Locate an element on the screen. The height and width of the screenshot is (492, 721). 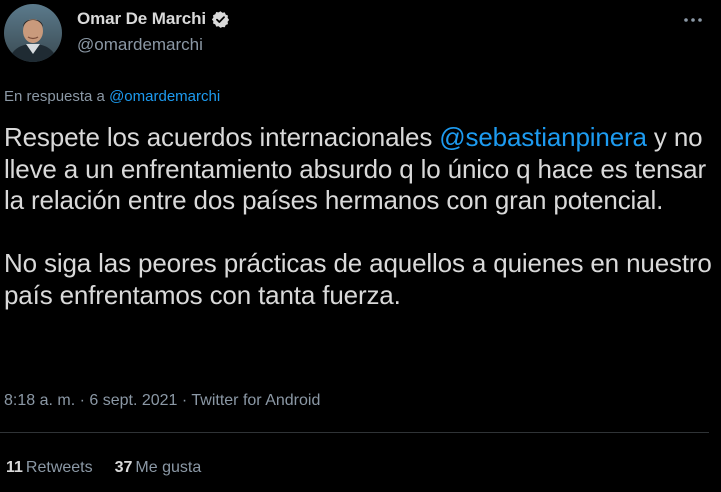
retweets-label: Retweets is located at coordinates (59, 467).